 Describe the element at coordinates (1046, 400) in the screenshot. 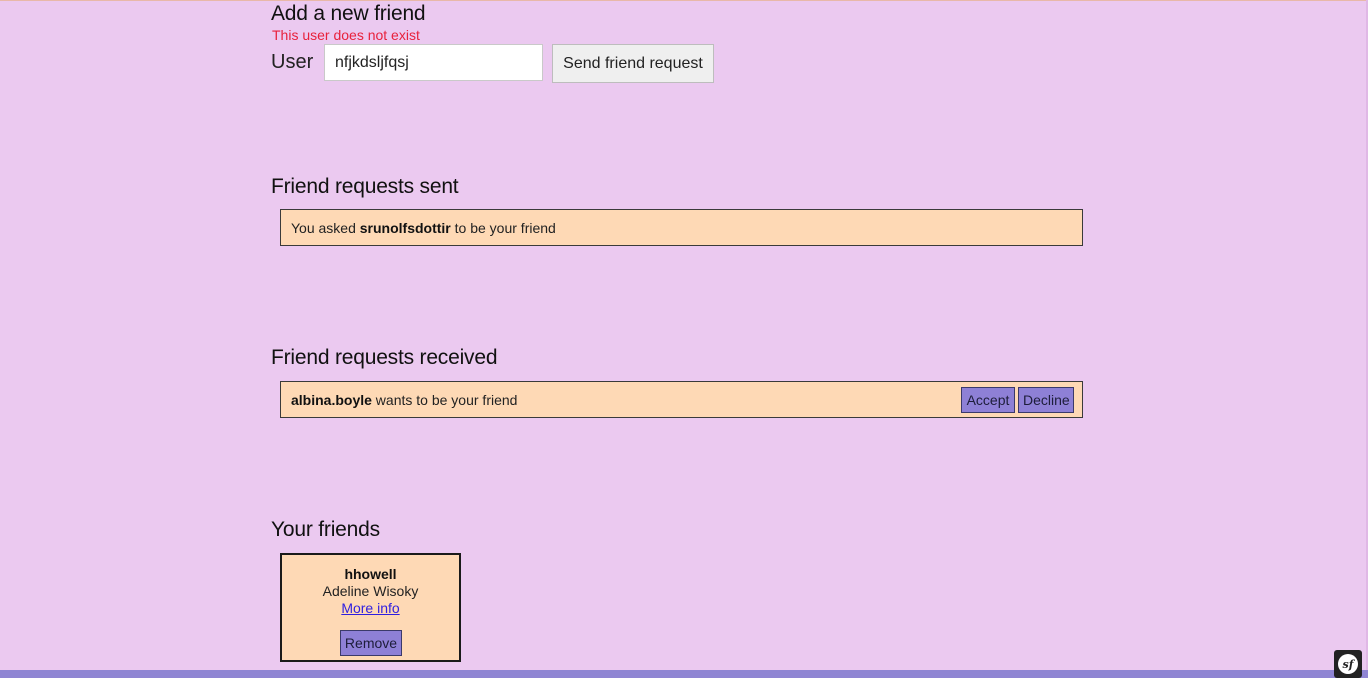

I see `decline-button: Decline` at that location.